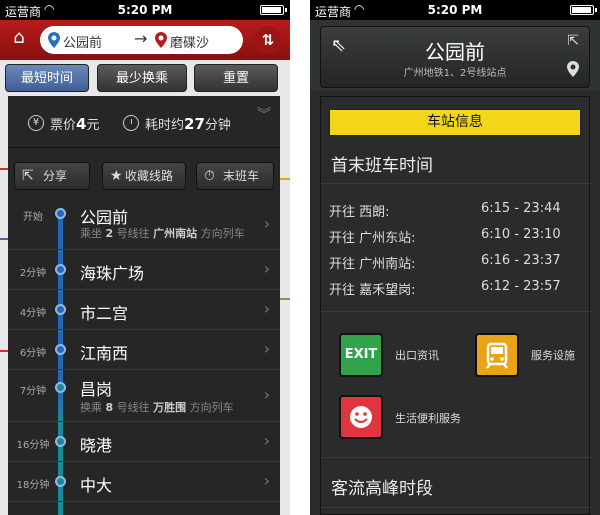 The height and width of the screenshot is (515, 600). Describe the element at coordinates (60, 387) in the screenshot. I see `transfer-dot-icon` at that location.